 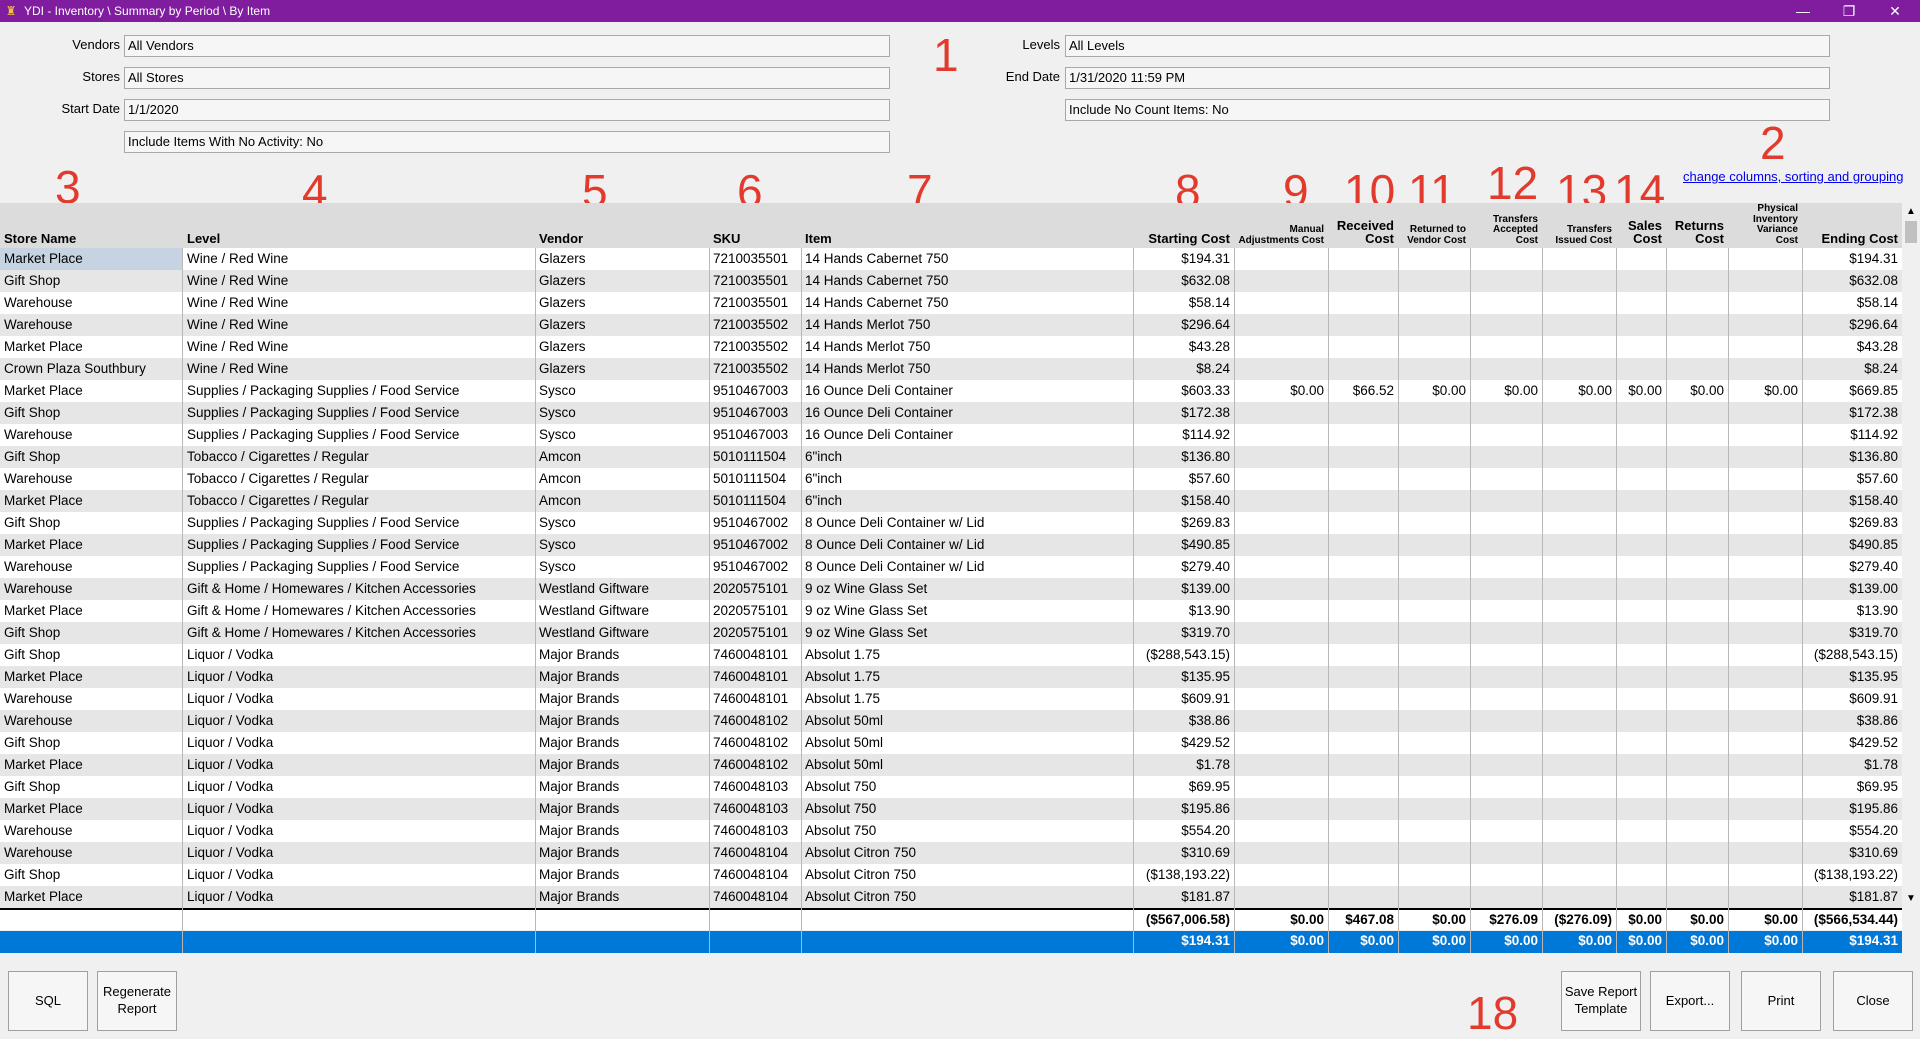 What do you see at coordinates (877, 302) in the screenshot?
I see `cell-item: 14 Hands Cabernet 750` at bounding box center [877, 302].